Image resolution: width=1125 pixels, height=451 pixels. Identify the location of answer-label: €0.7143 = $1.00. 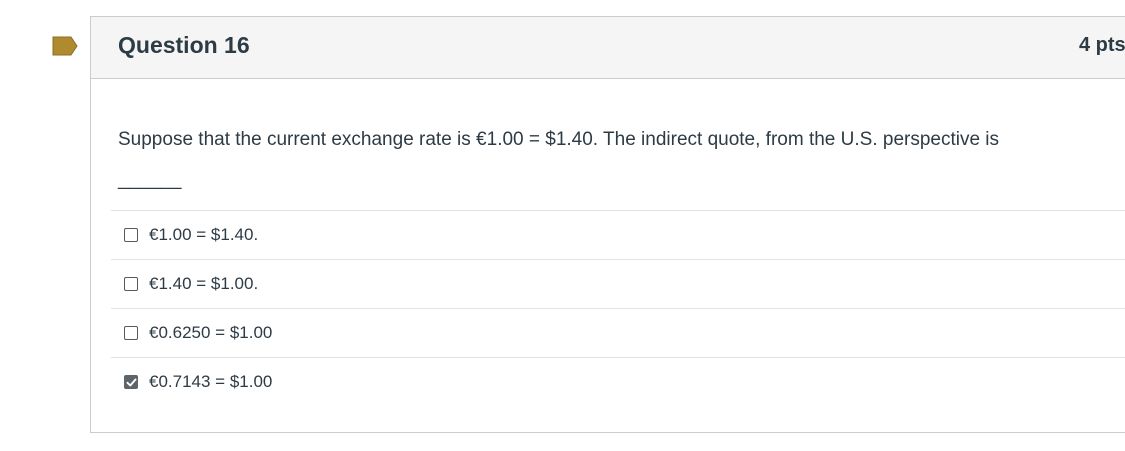
(210, 382).